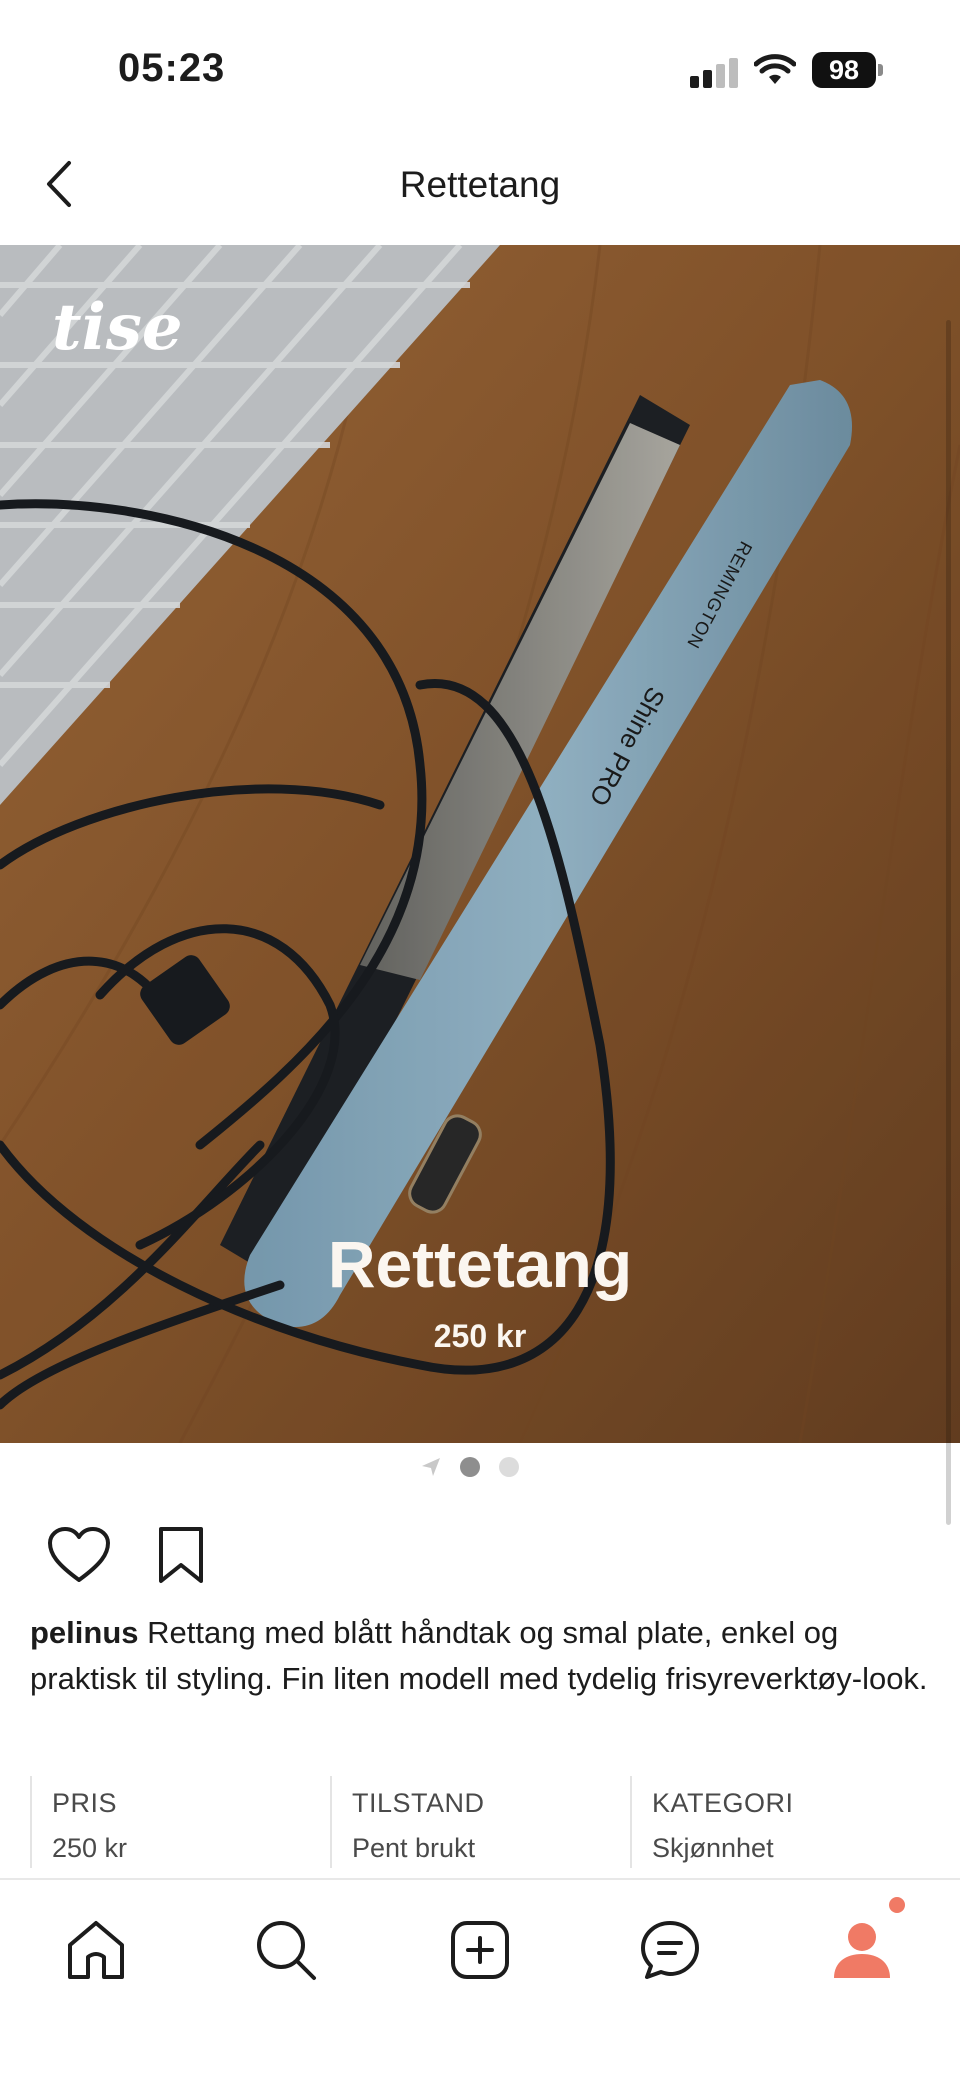  Describe the element at coordinates (480, 65) in the screenshot. I see `status-bar: 05:23 98` at that location.